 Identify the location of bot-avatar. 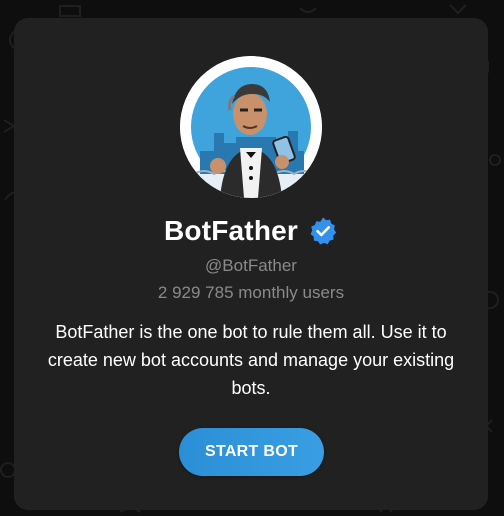
(251, 127).